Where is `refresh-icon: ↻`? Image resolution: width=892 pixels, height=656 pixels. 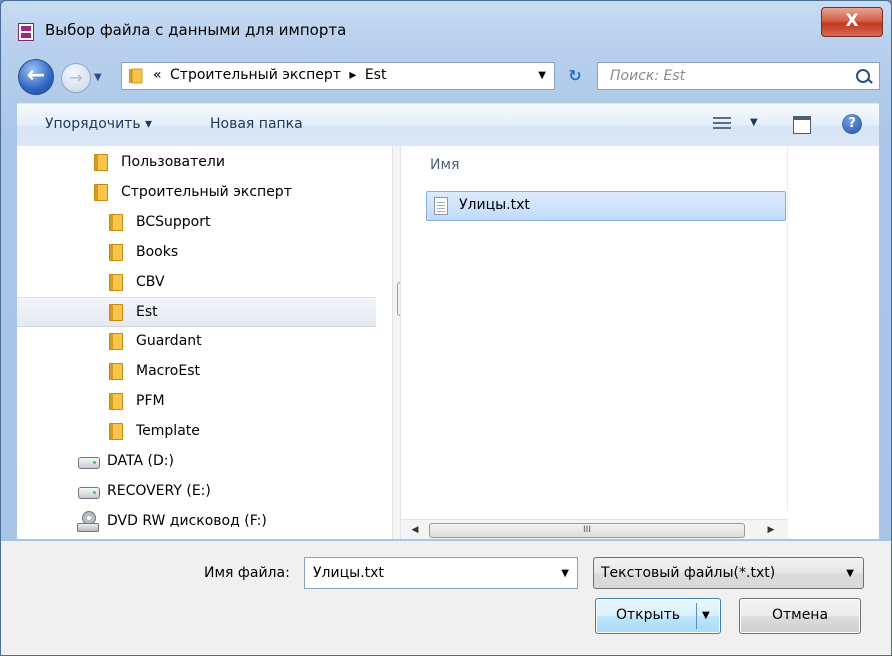 refresh-icon: ↻ is located at coordinates (575, 75).